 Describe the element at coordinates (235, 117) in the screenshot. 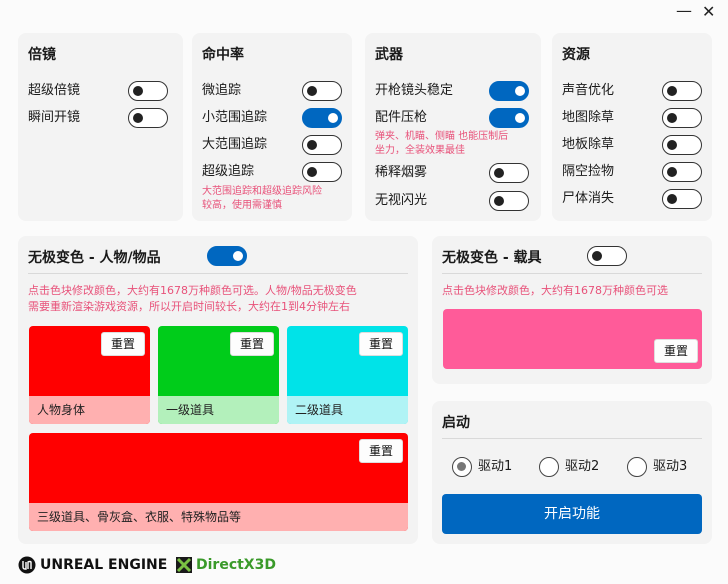

I see `hitrate-item-label: 小范围追踪` at that location.